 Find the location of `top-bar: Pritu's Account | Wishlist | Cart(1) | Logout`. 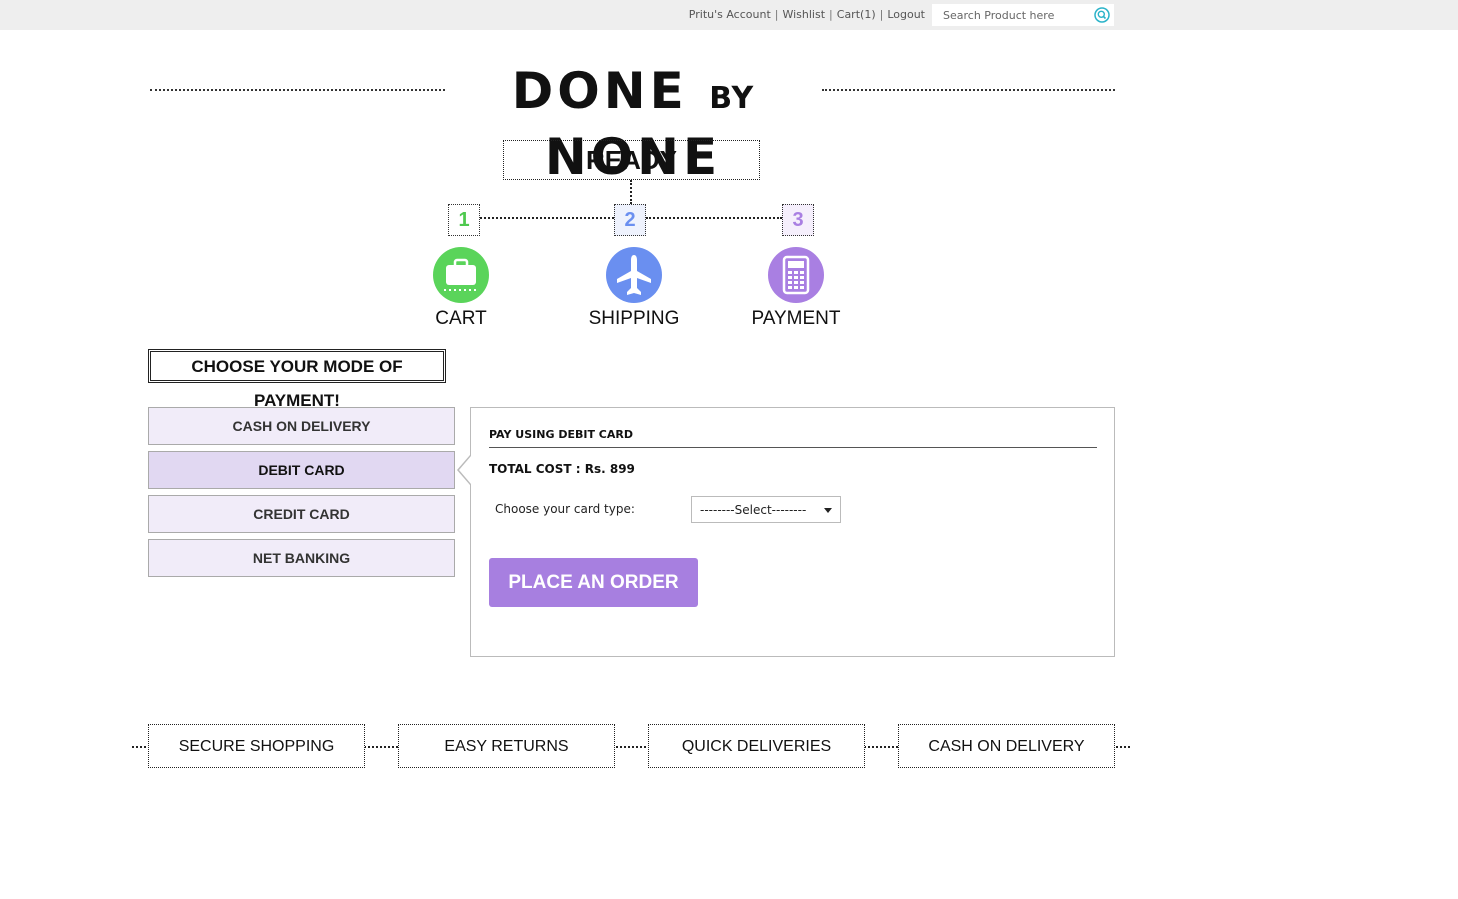

top-bar: Pritu's Account | Wishlist | Cart(1) | Logout is located at coordinates (729, 15).